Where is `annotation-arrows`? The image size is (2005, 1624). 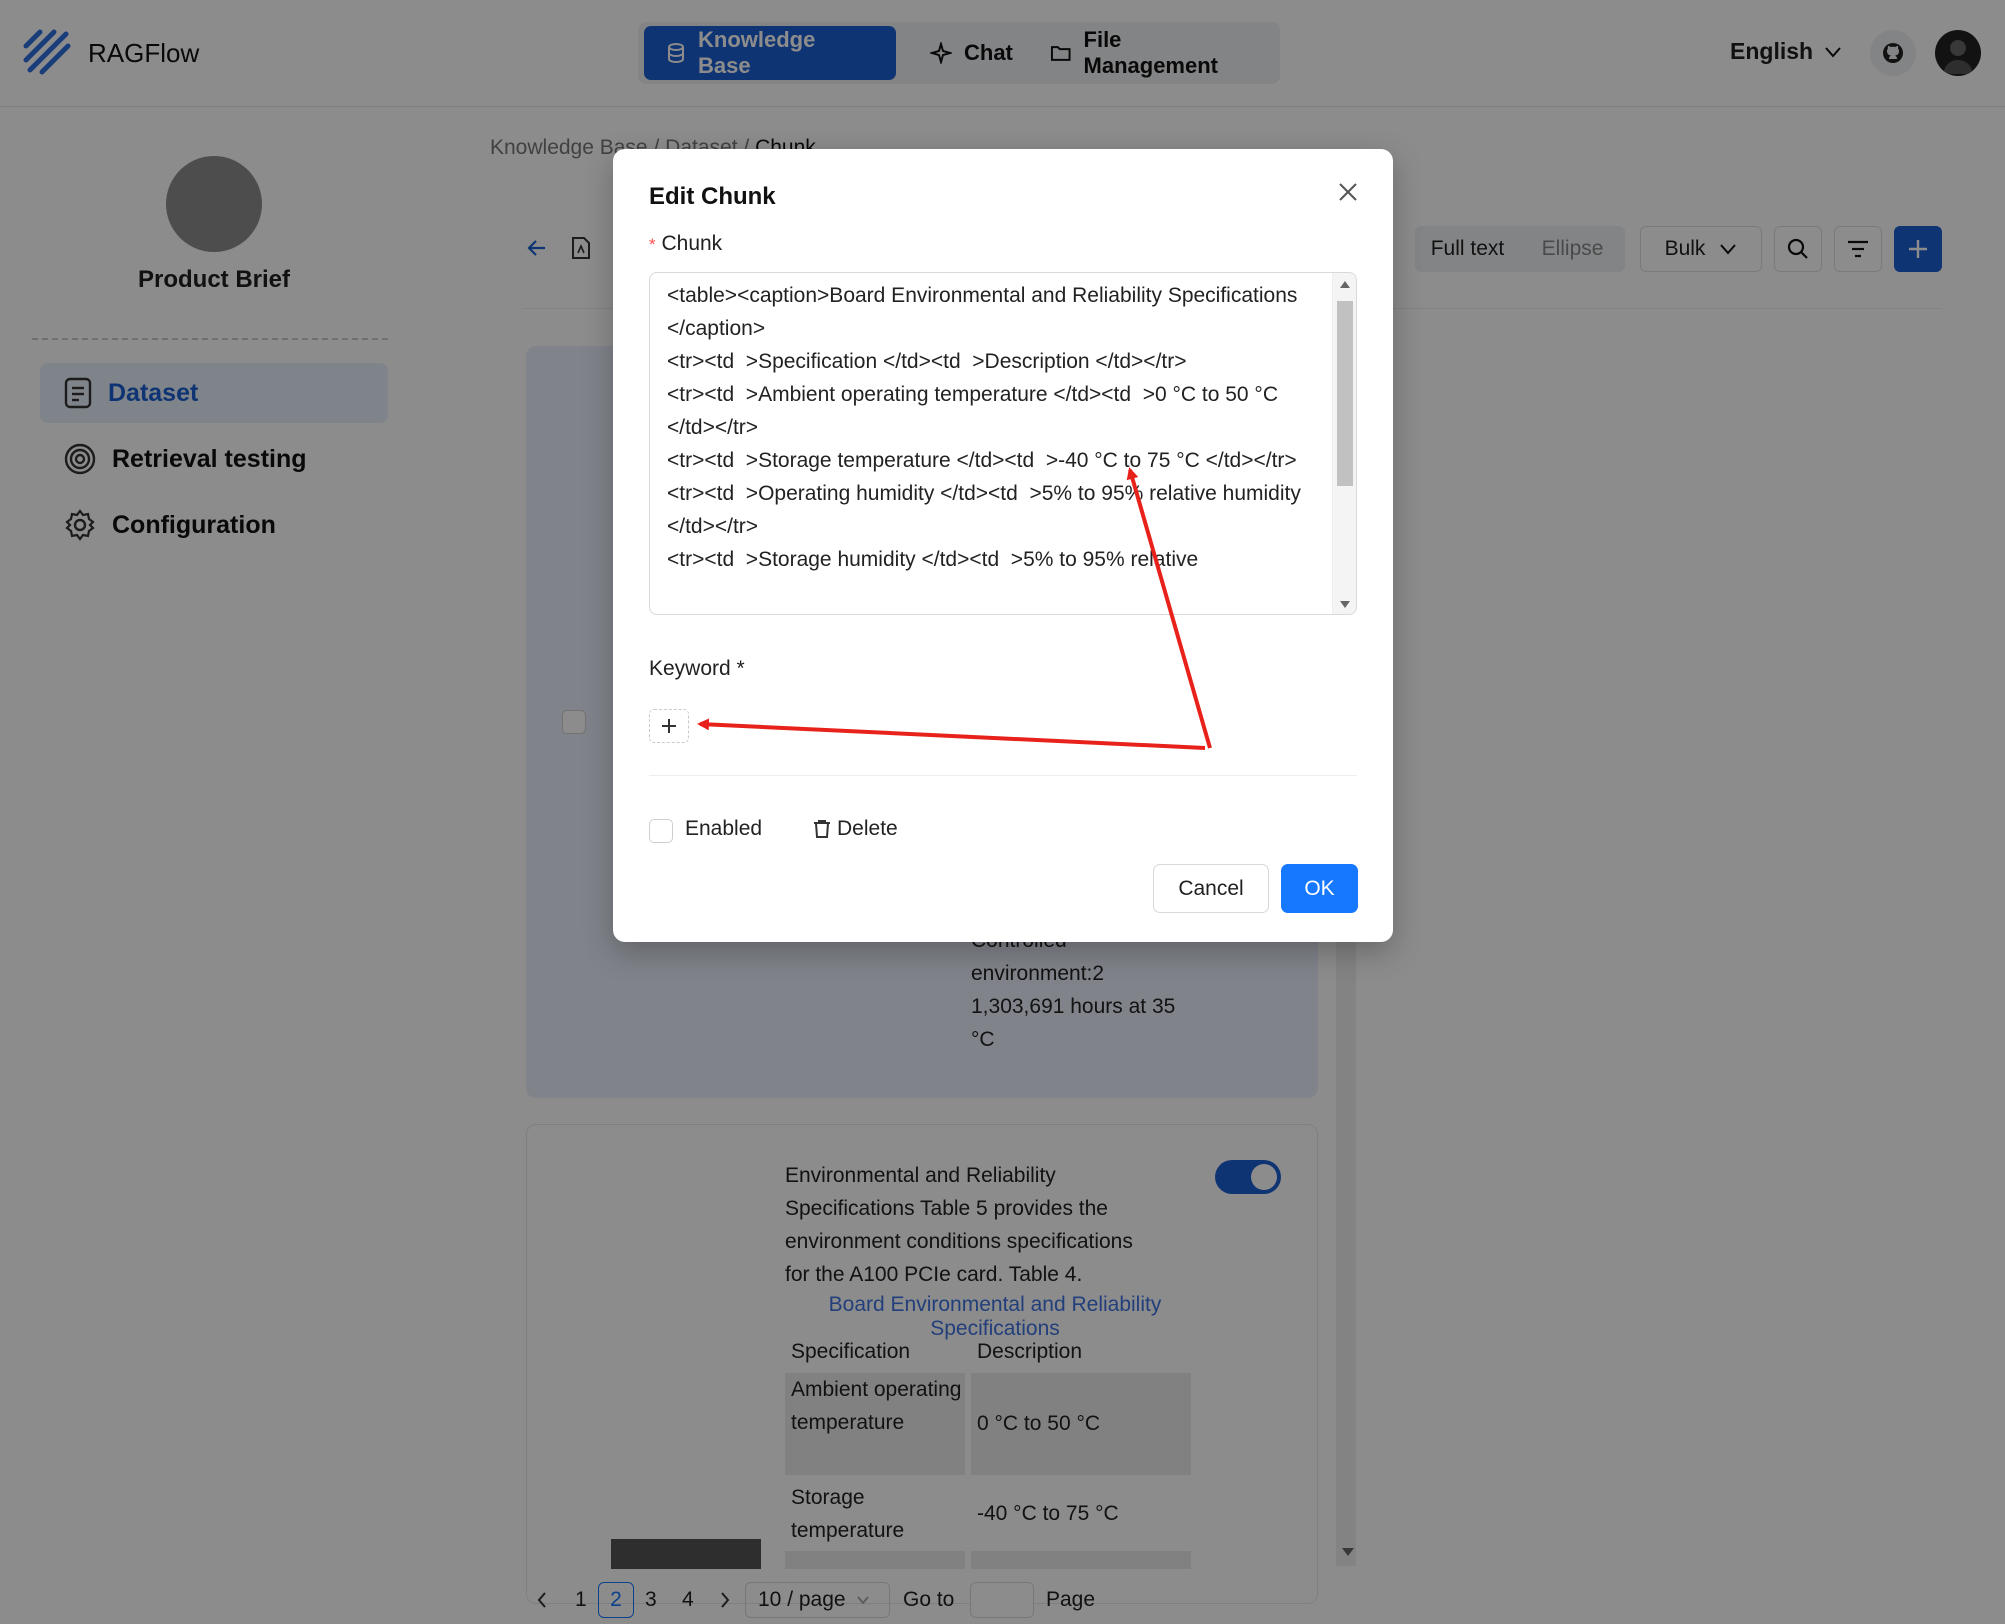
annotation-arrows is located at coordinates (954, 608).